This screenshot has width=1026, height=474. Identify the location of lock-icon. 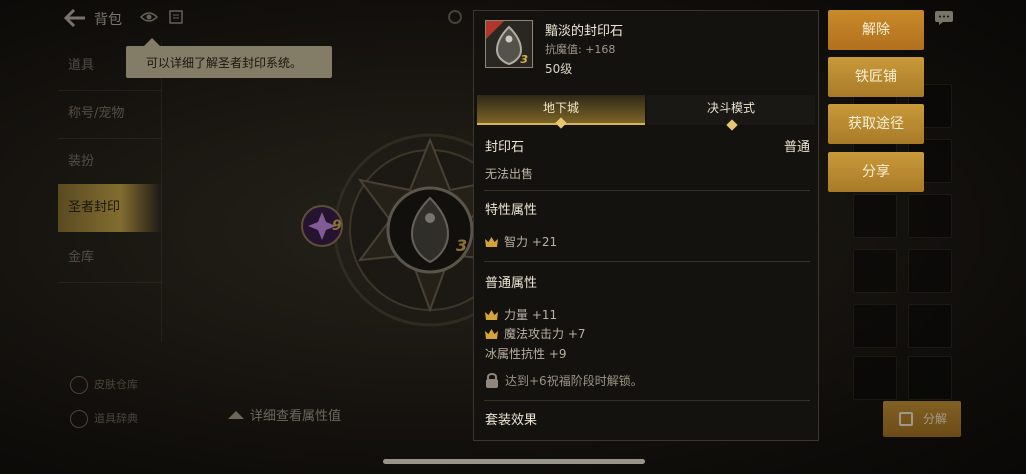
(492, 380).